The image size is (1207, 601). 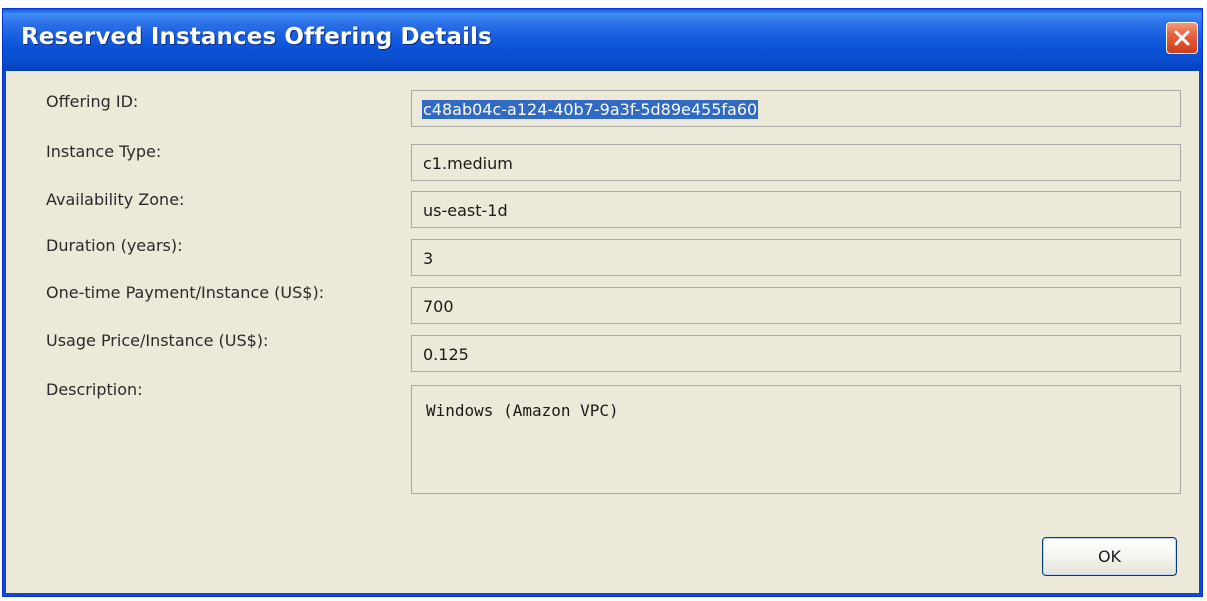 What do you see at coordinates (796, 162) in the screenshot?
I see `instance-type-field: c1.medium` at bounding box center [796, 162].